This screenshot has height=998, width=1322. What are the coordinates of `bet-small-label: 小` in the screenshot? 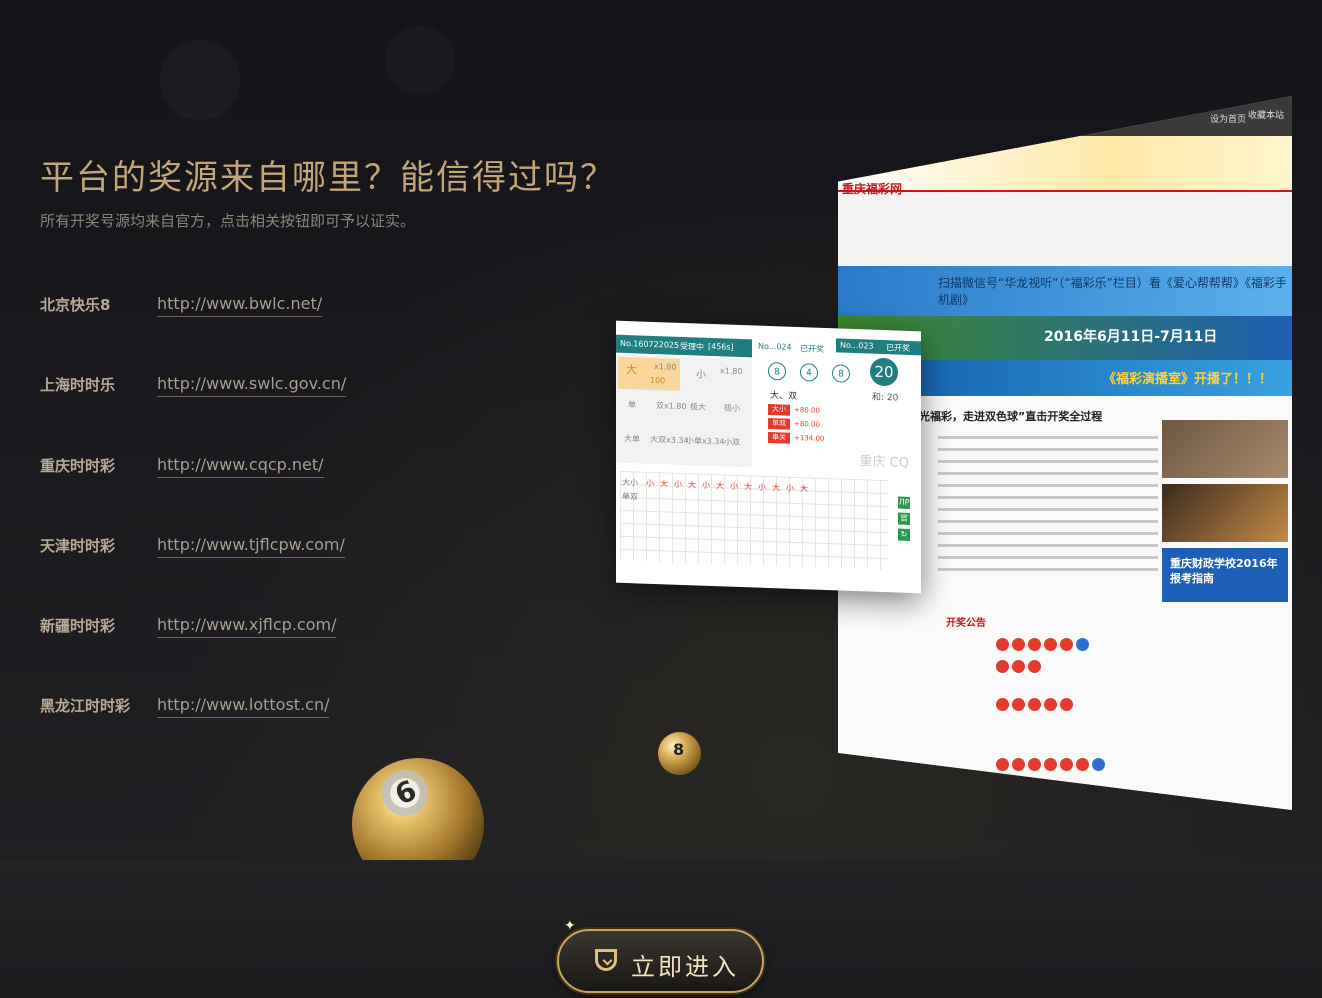 It's located at (701, 372).